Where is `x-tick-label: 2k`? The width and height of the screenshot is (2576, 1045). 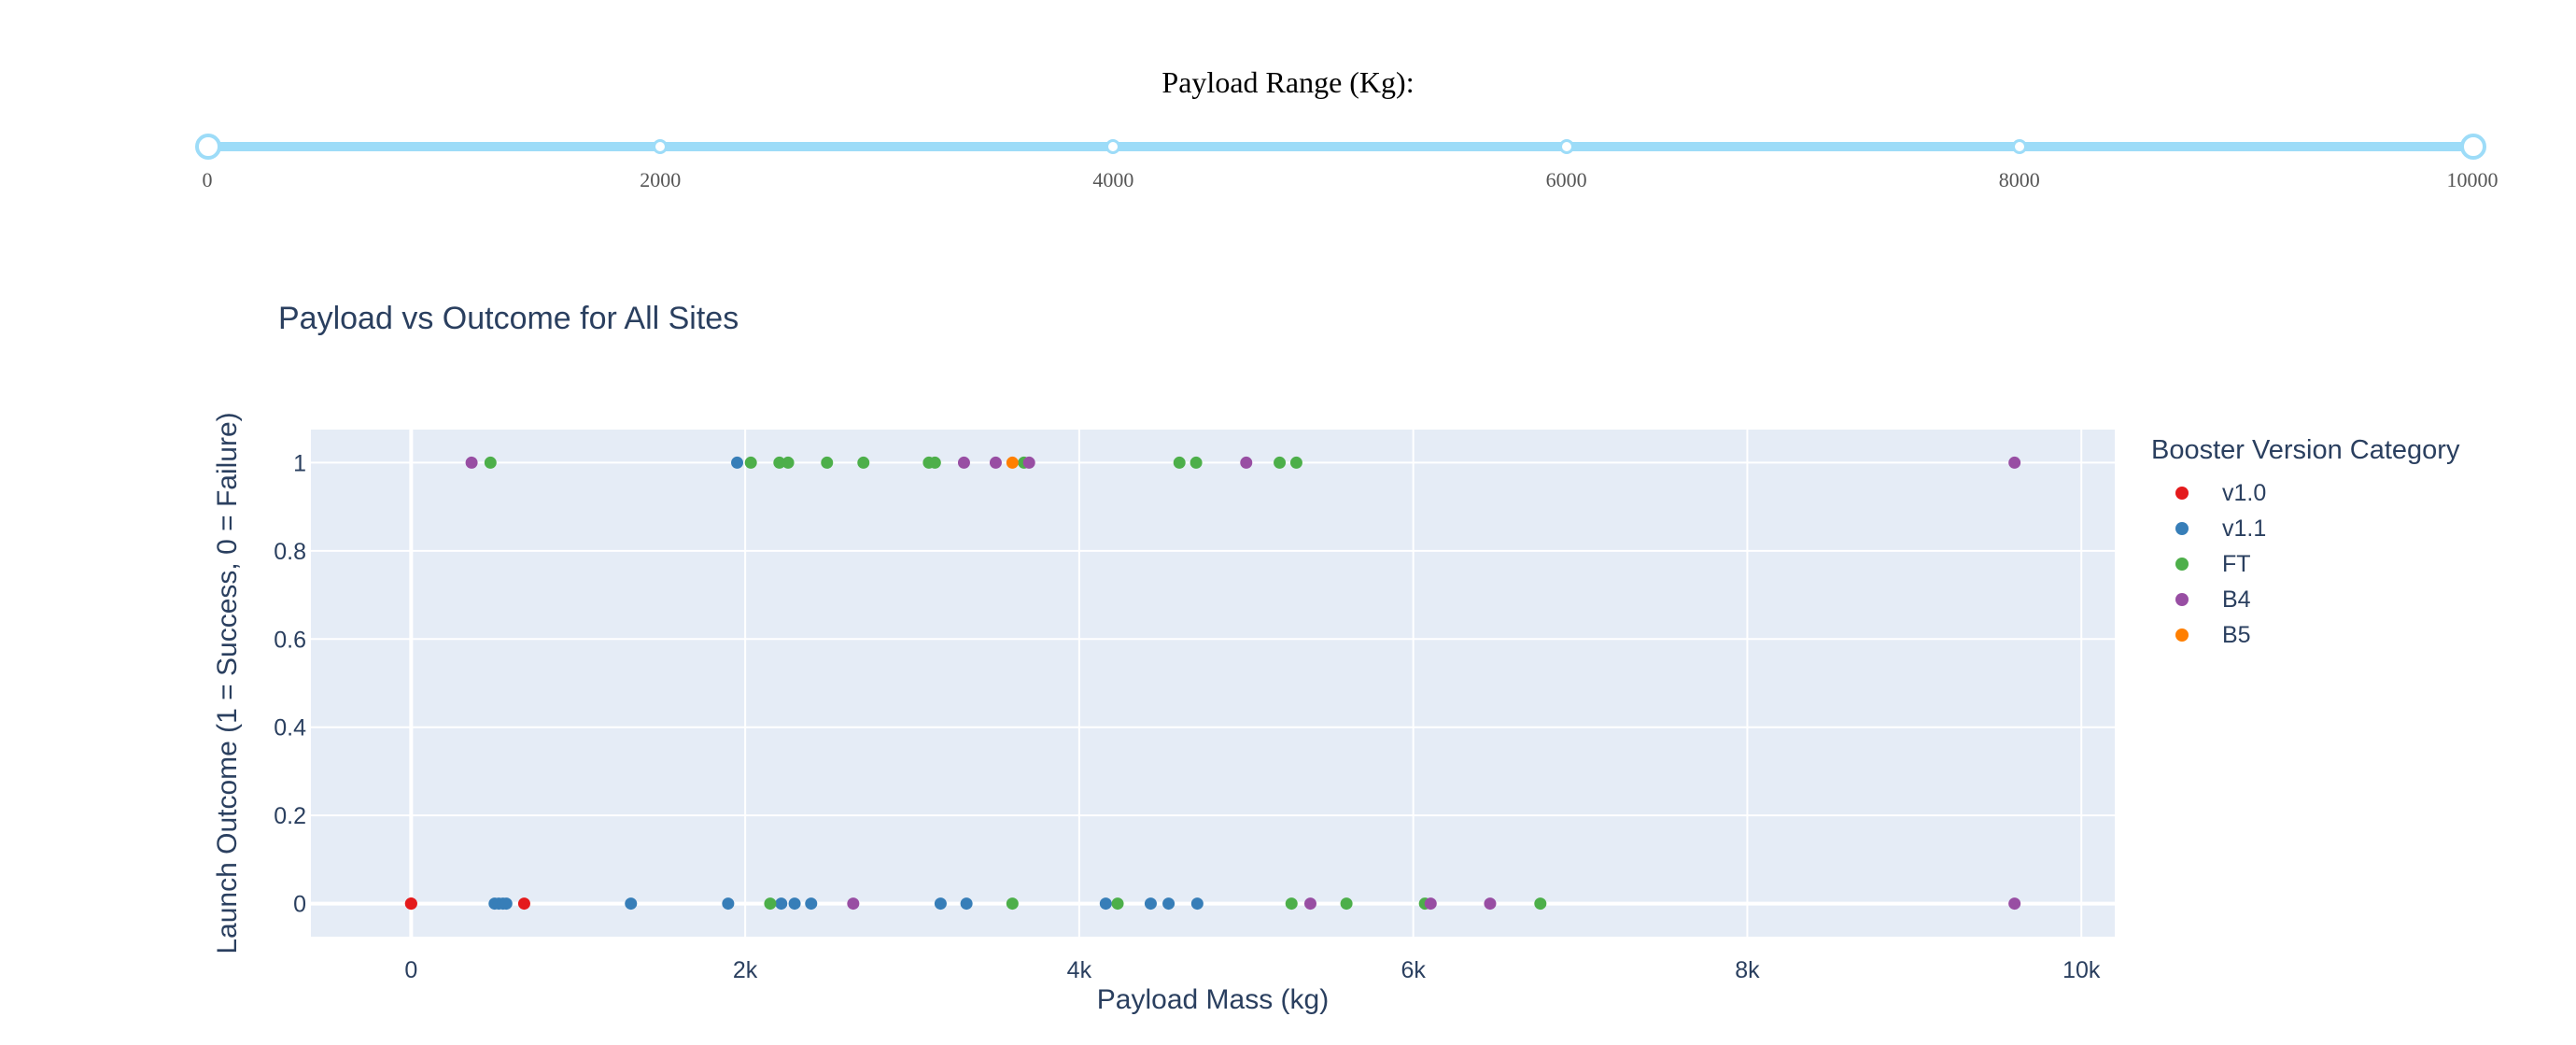 x-tick-label: 2k is located at coordinates (745, 970).